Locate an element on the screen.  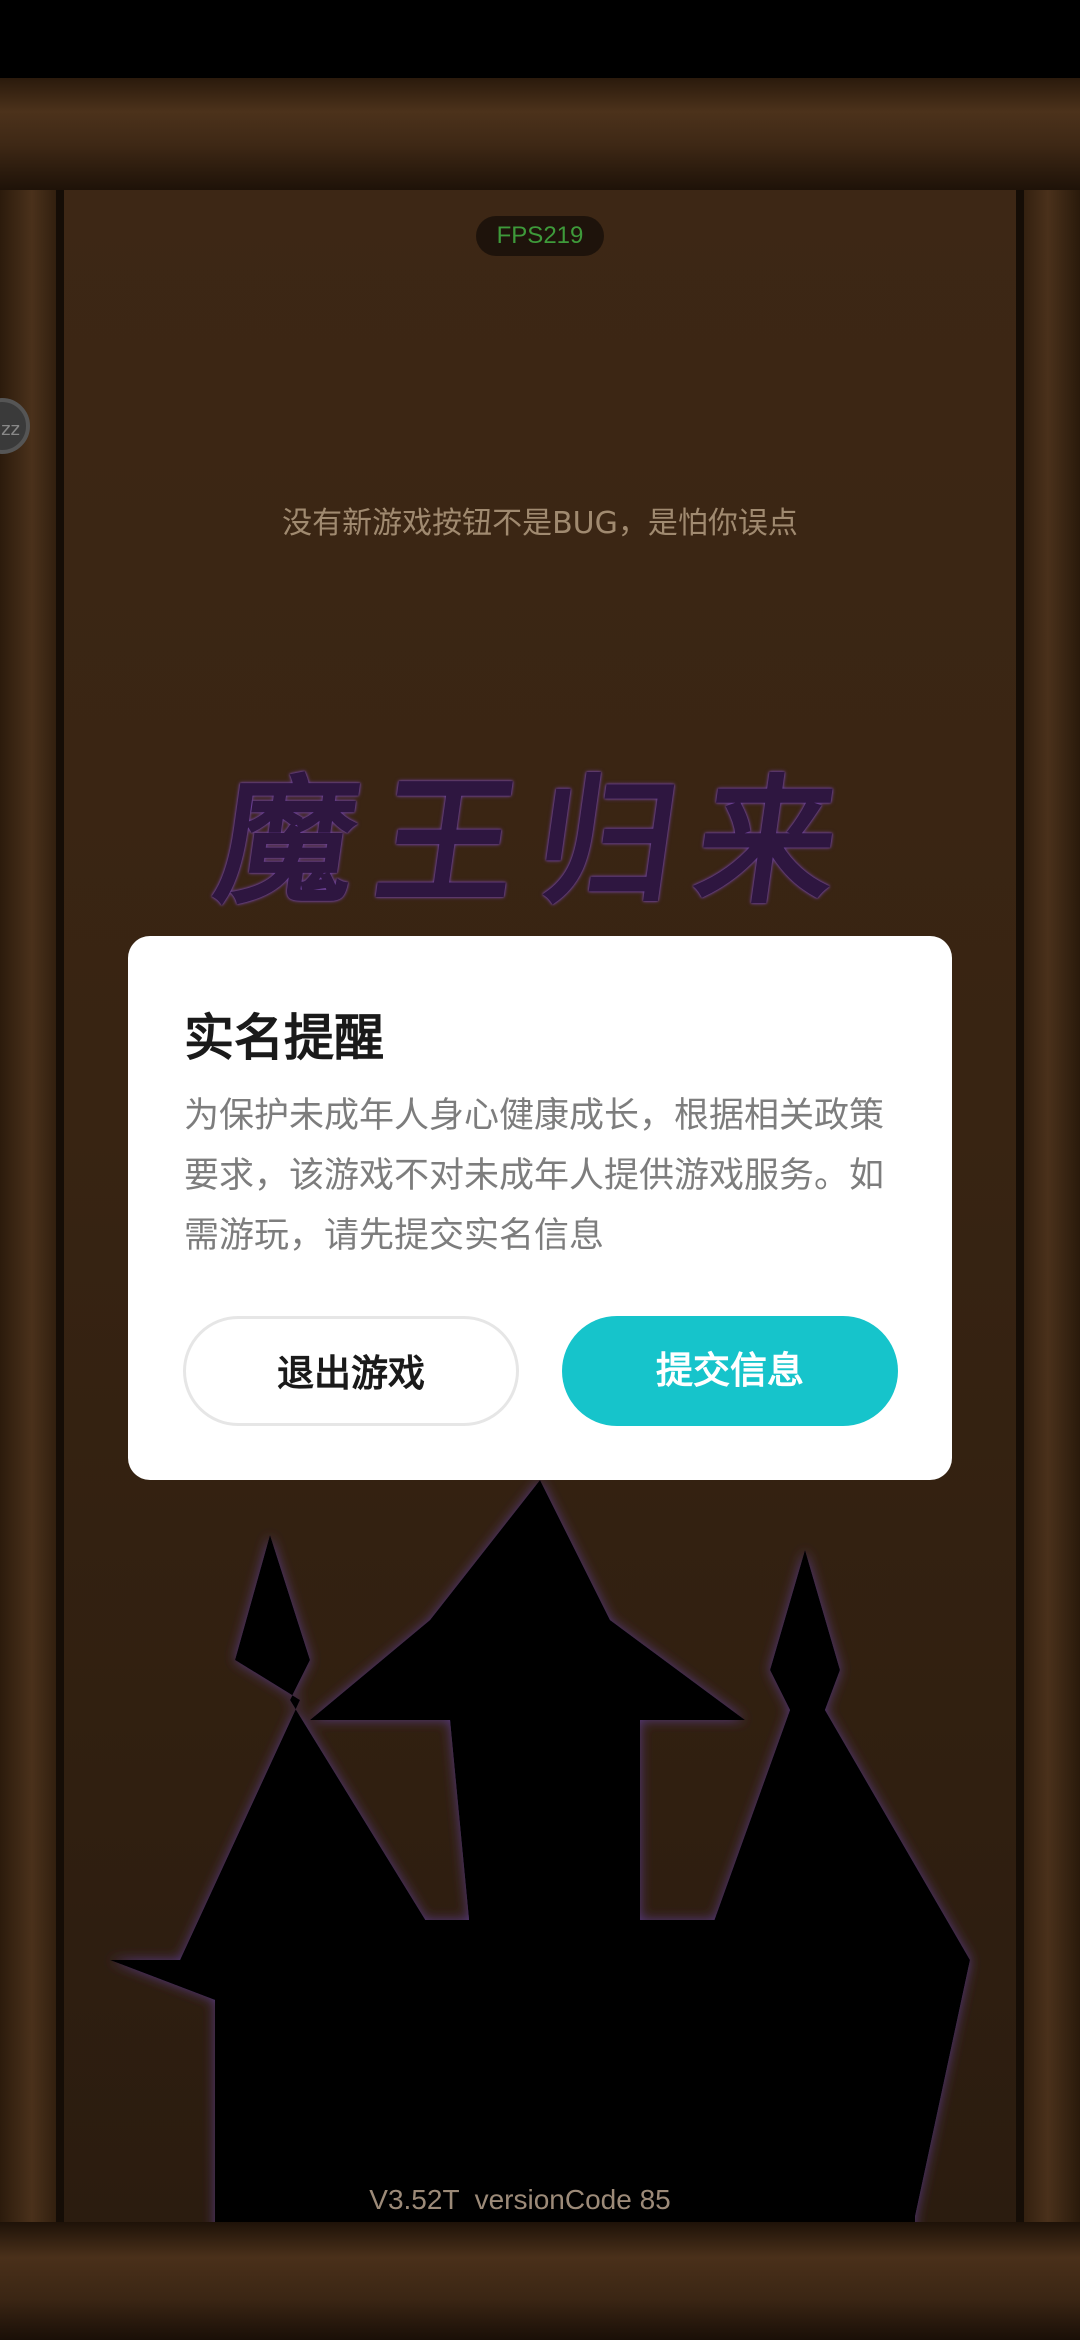
fps-counter: FPS219 is located at coordinates (540, 236).